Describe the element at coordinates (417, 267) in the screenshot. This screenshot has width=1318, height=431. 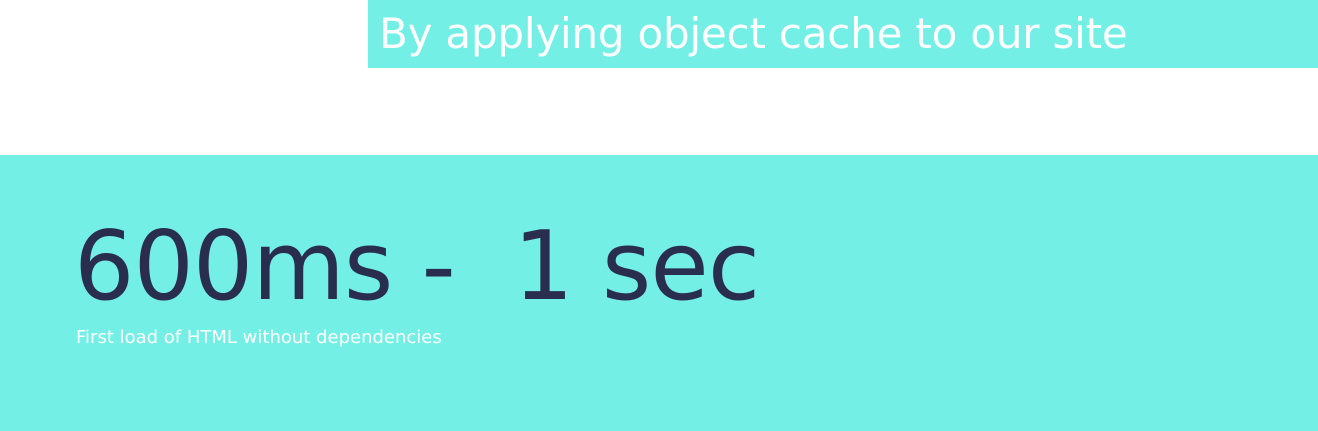
I see `load-time-metric: 600ms - 1 sec` at that location.